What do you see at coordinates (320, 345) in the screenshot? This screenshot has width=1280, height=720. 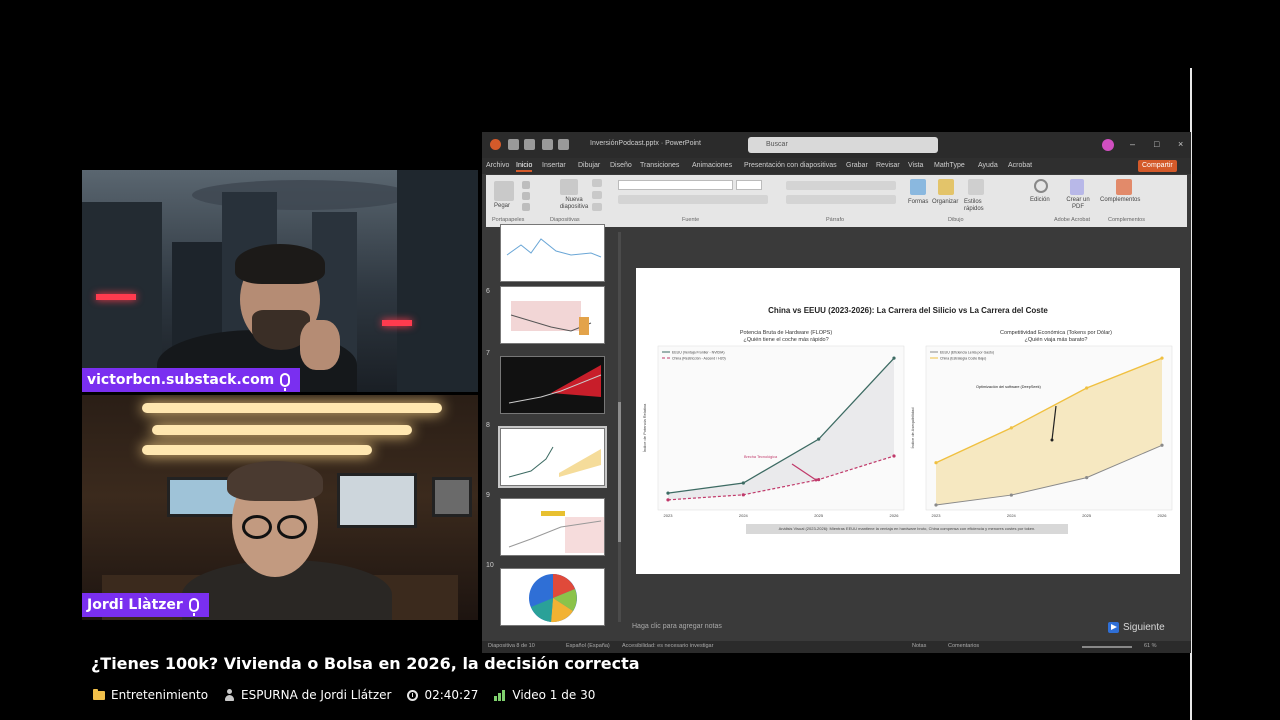 I see `host-hand` at bounding box center [320, 345].